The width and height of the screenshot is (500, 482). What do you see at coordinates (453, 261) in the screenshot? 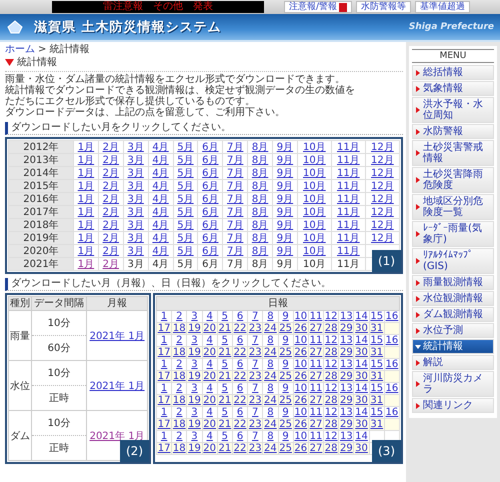
I see `menu-item: ﾘｱﾙﾀｲﾑﾏｯﾌﾟ(GIS)` at bounding box center [453, 261].